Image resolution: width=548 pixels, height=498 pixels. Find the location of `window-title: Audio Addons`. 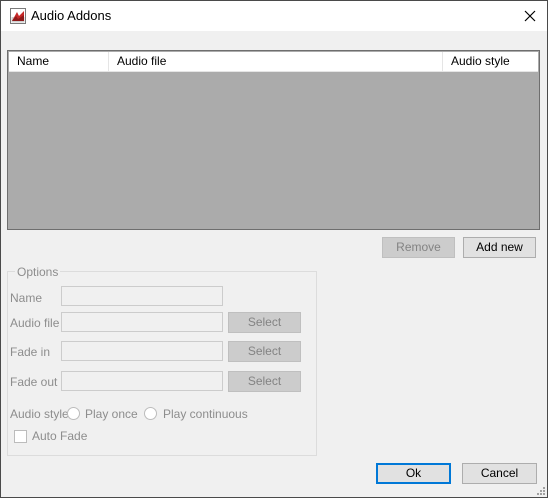

window-title: Audio Addons is located at coordinates (71, 15).